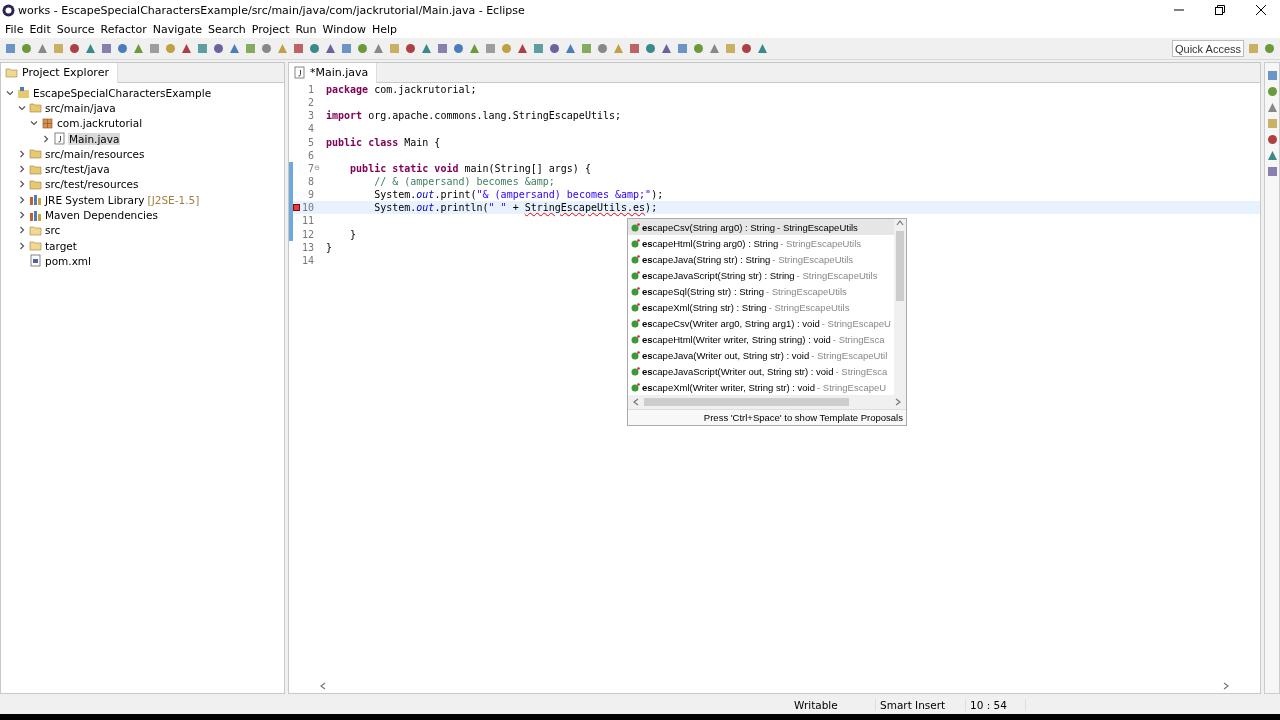 The height and width of the screenshot is (720, 1280). What do you see at coordinates (14, 29) in the screenshot?
I see `menu-item: File` at bounding box center [14, 29].